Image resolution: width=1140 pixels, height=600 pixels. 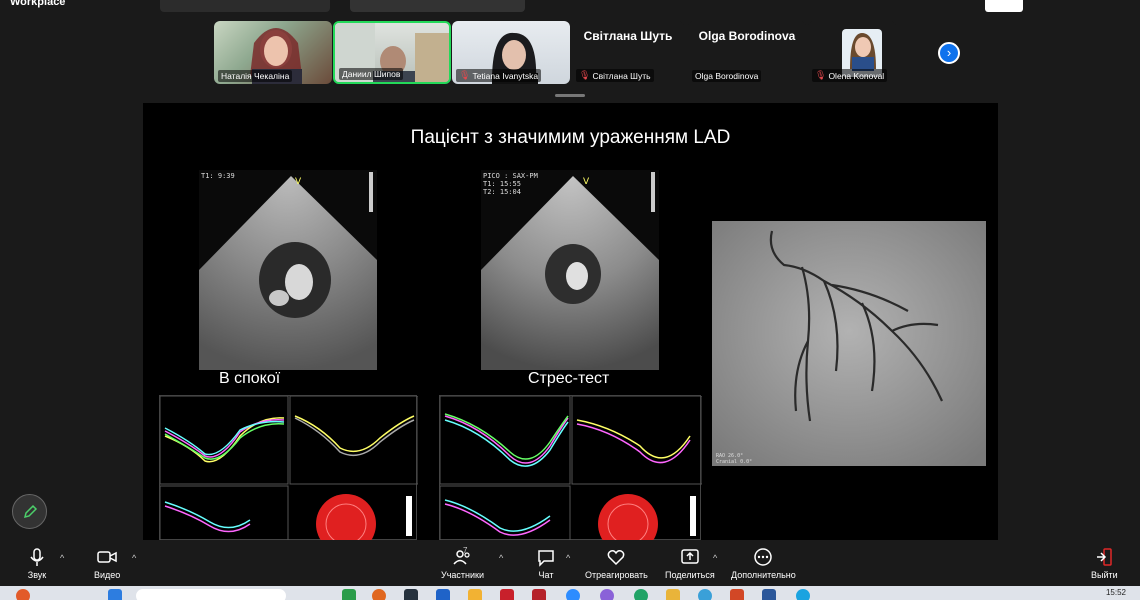 I want to click on chat-button: Чат, so click(x=546, y=563).